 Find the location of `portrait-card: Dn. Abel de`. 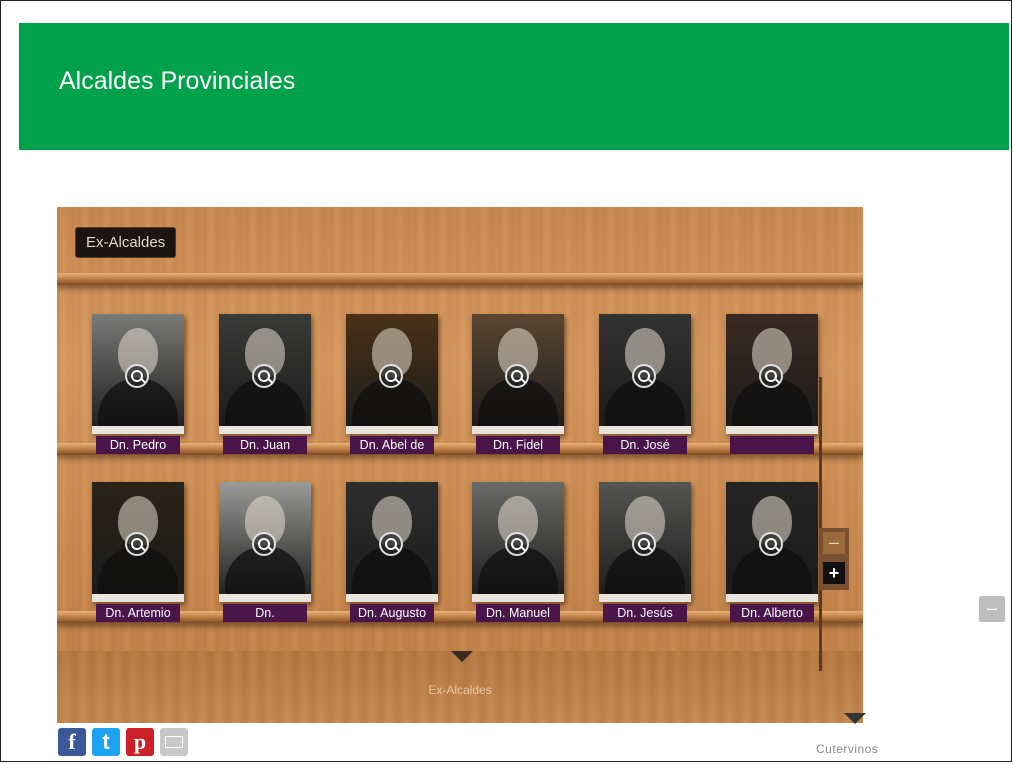

portrait-card: Dn. Abel de is located at coordinates (392, 384).